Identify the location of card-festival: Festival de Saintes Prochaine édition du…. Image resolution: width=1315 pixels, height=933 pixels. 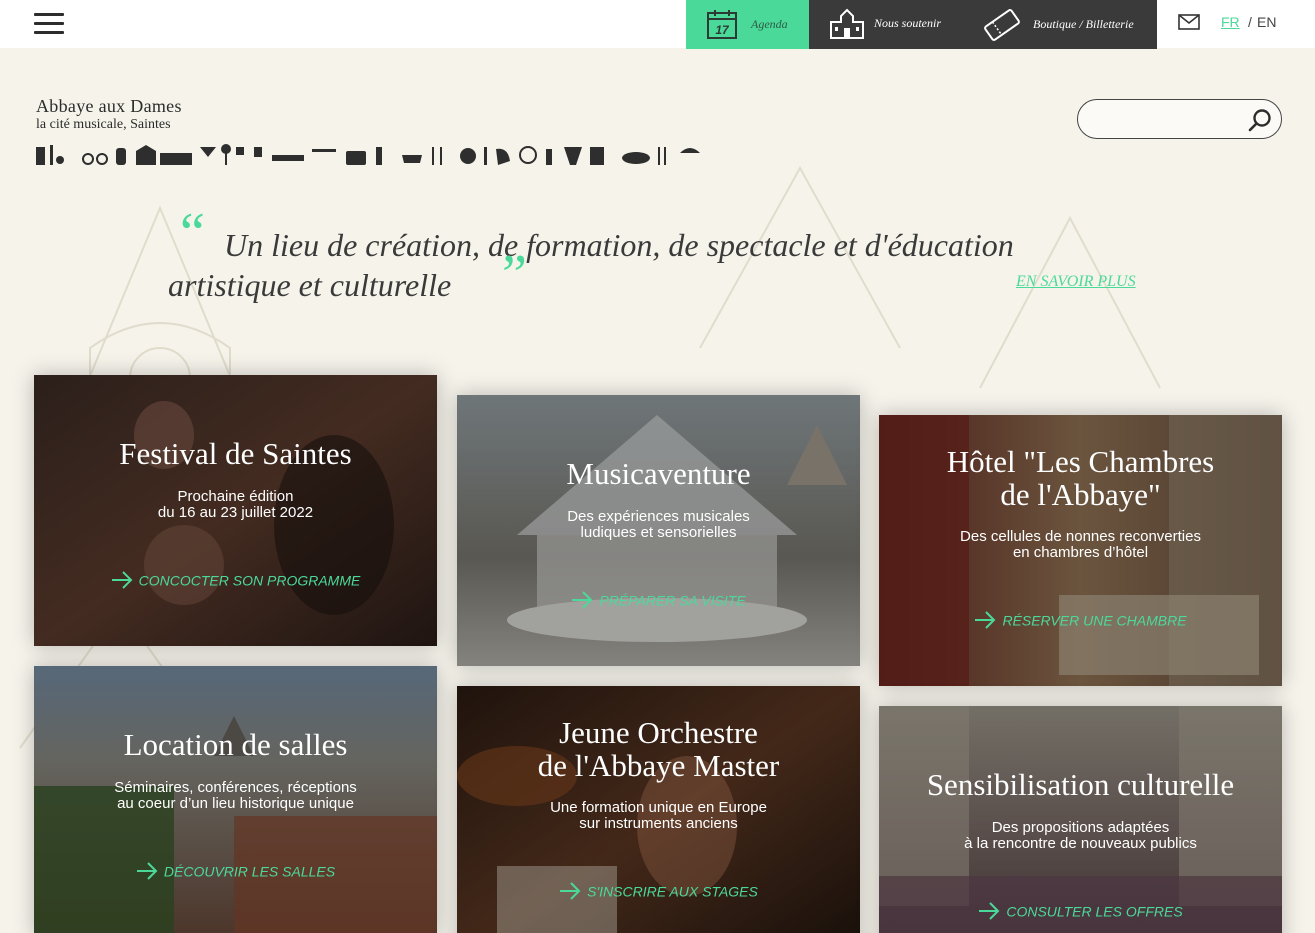
(235, 510).